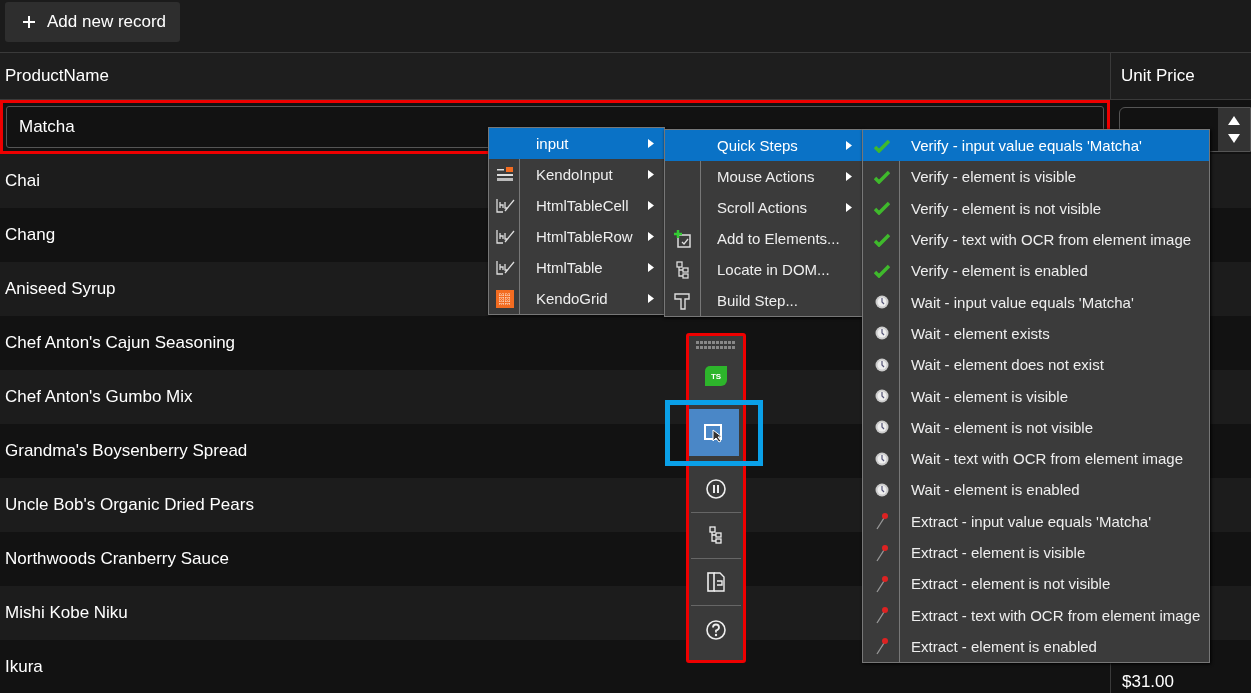 Image resolution: width=1251 pixels, height=693 pixels. Describe the element at coordinates (716, 376) in the screenshot. I see `ts-badge: TS` at that location.